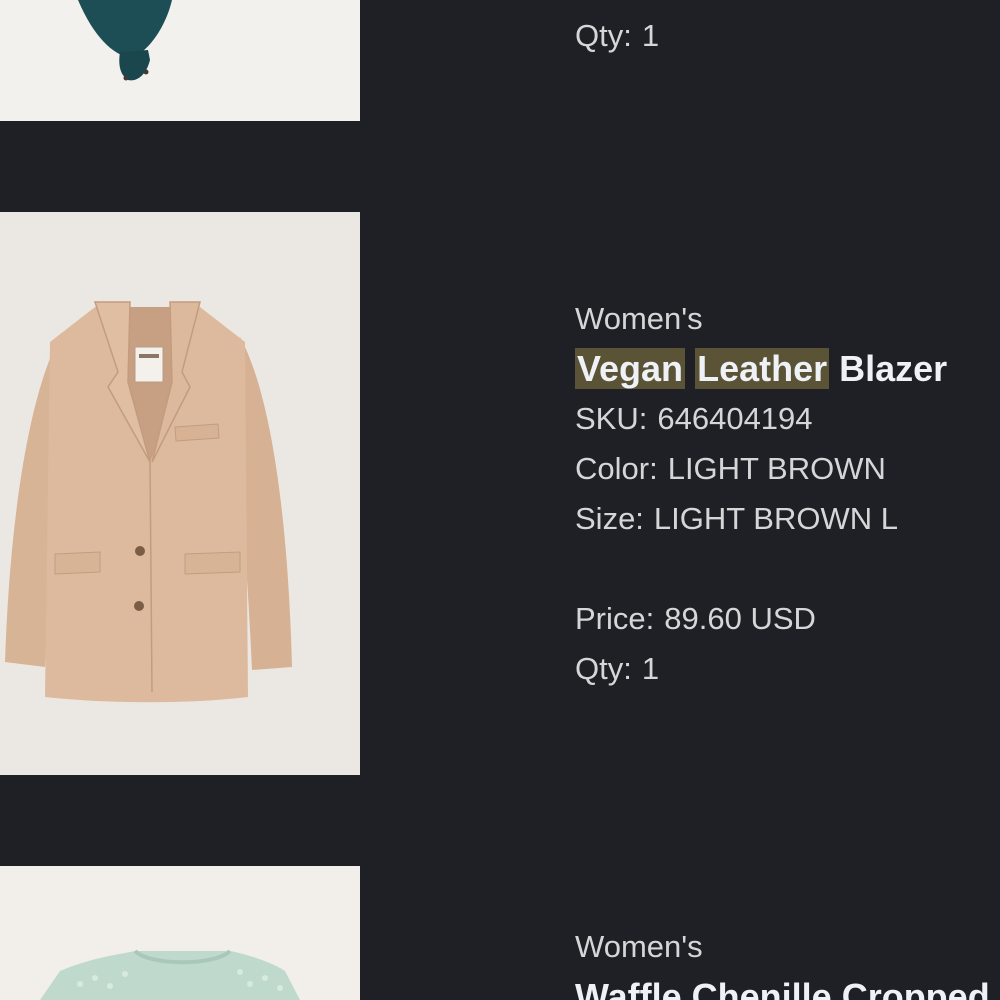 This screenshot has width=1000, height=1000. Describe the element at coordinates (782, 961) in the screenshot. I see `item-3-details: Women's Waffle Chenille Cropped` at that location.